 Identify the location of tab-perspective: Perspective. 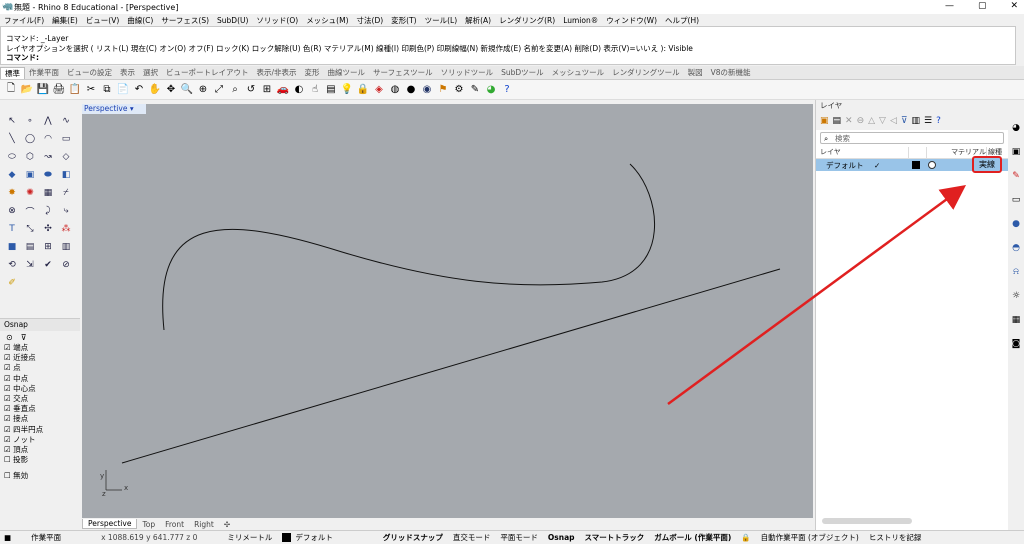
(110, 524).